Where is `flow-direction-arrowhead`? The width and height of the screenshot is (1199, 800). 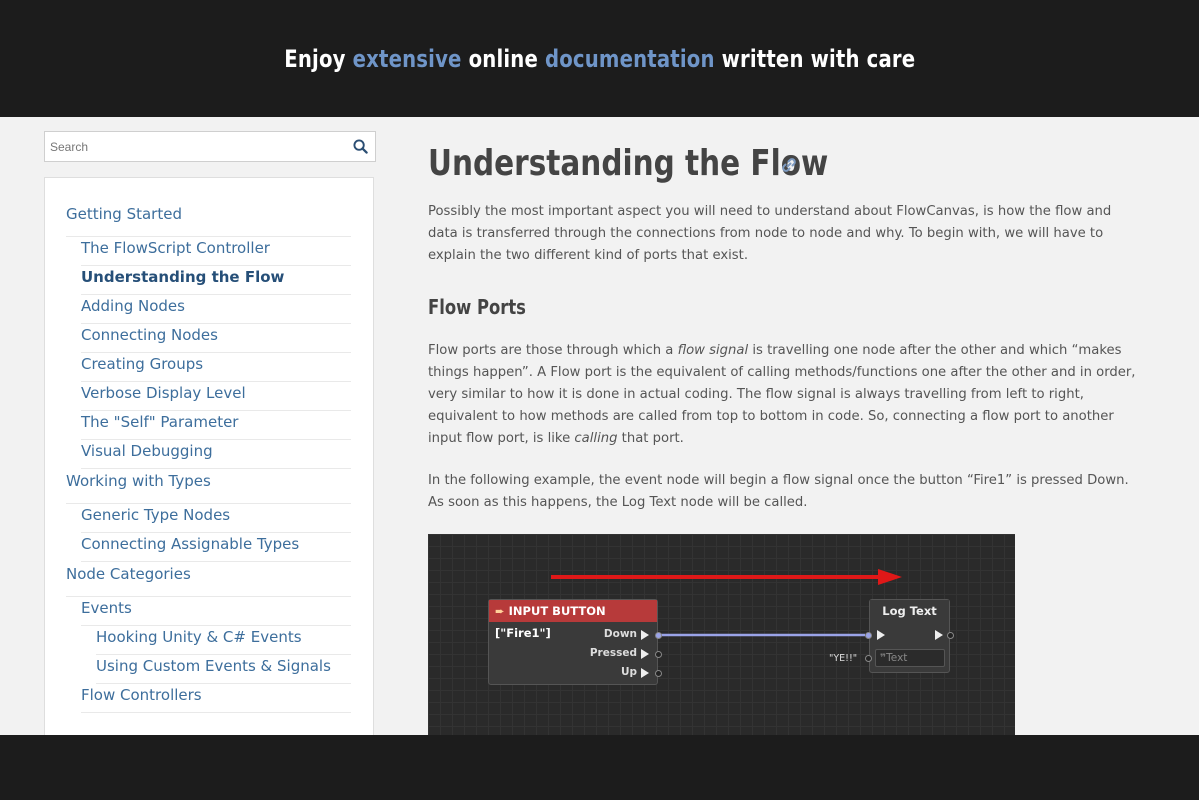 flow-direction-arrowhead is located at coordinates (890, 577).